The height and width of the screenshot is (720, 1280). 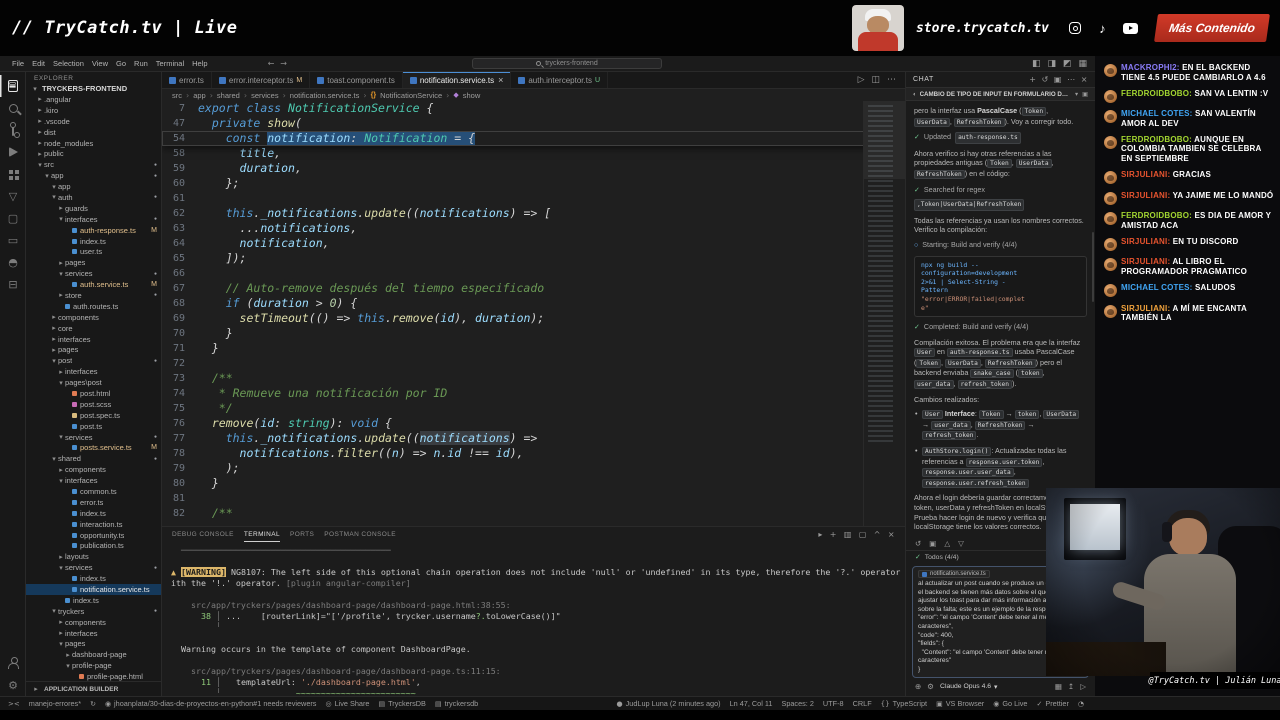 What do you see at coordinates (93, 535) in the screenshot?
I see `file-opportunity-ts: opportunity.ts` at bounding box center [93, 535].